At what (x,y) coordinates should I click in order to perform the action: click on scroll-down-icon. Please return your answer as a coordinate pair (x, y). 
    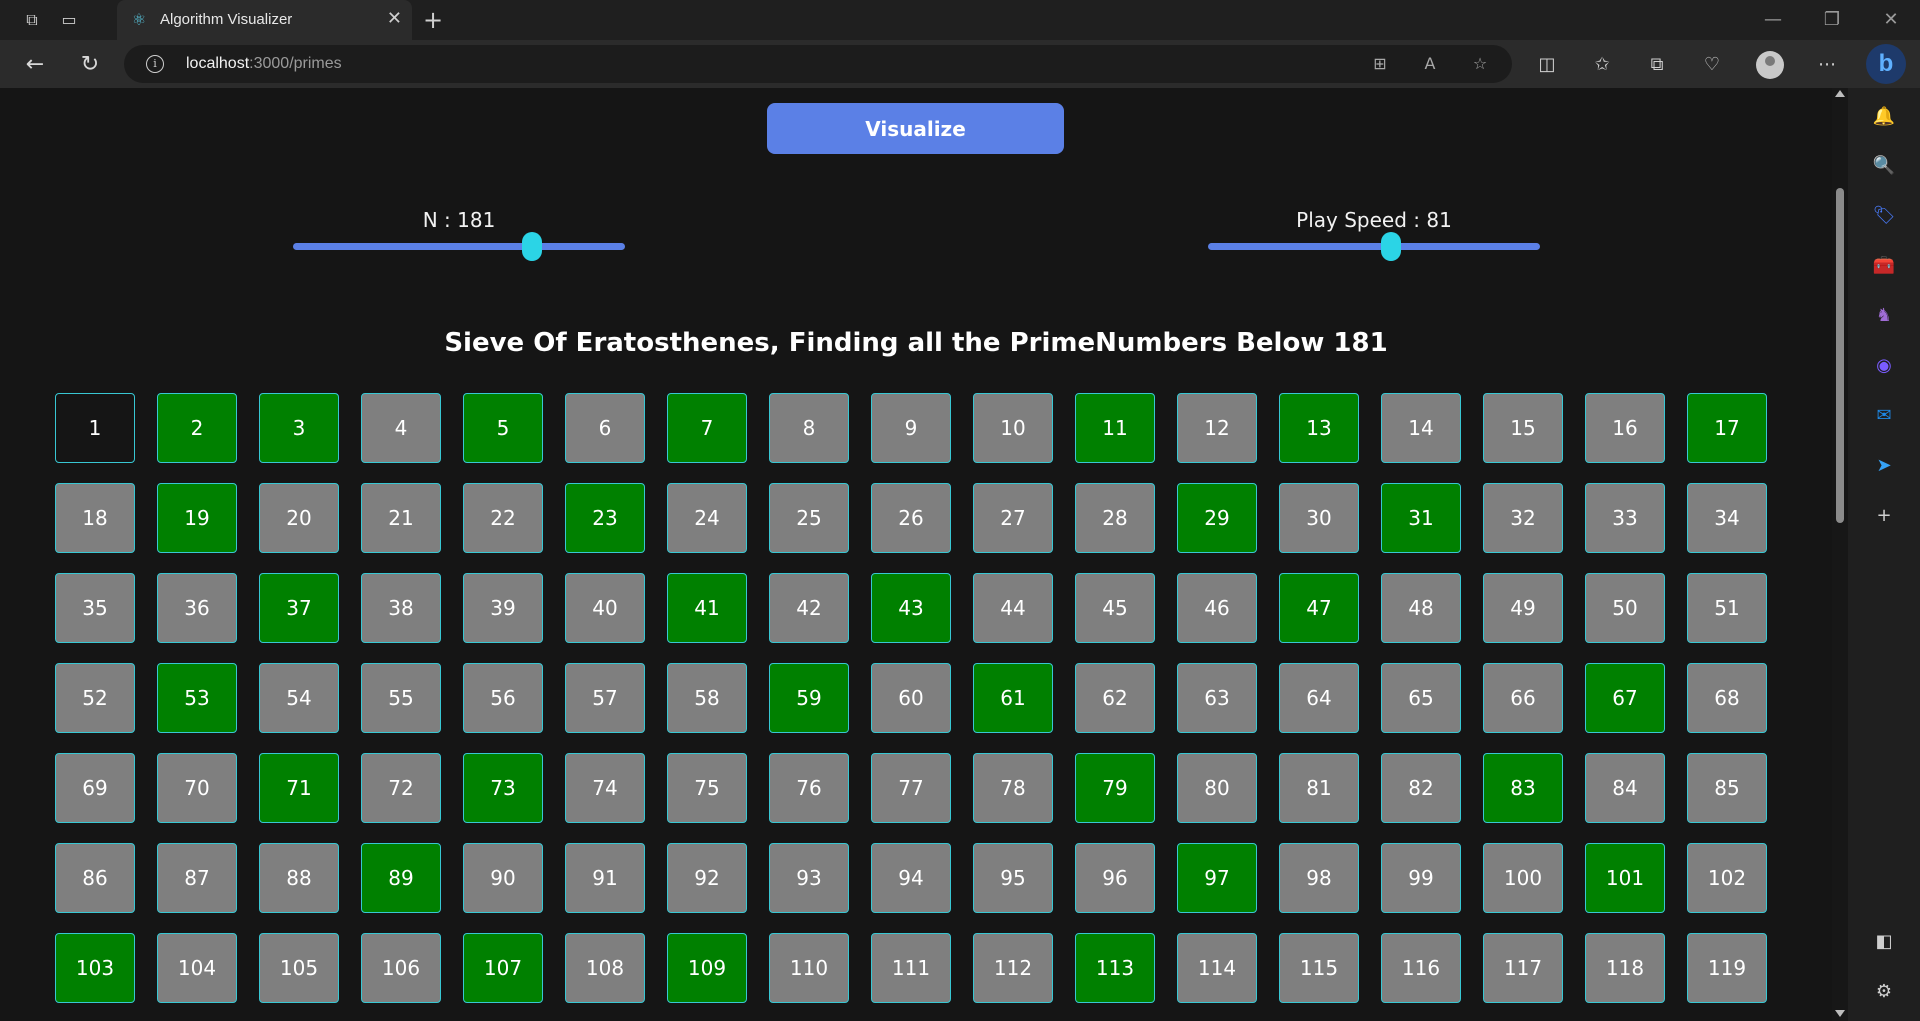
    Looking at the image, I should click on (1840, 1013).